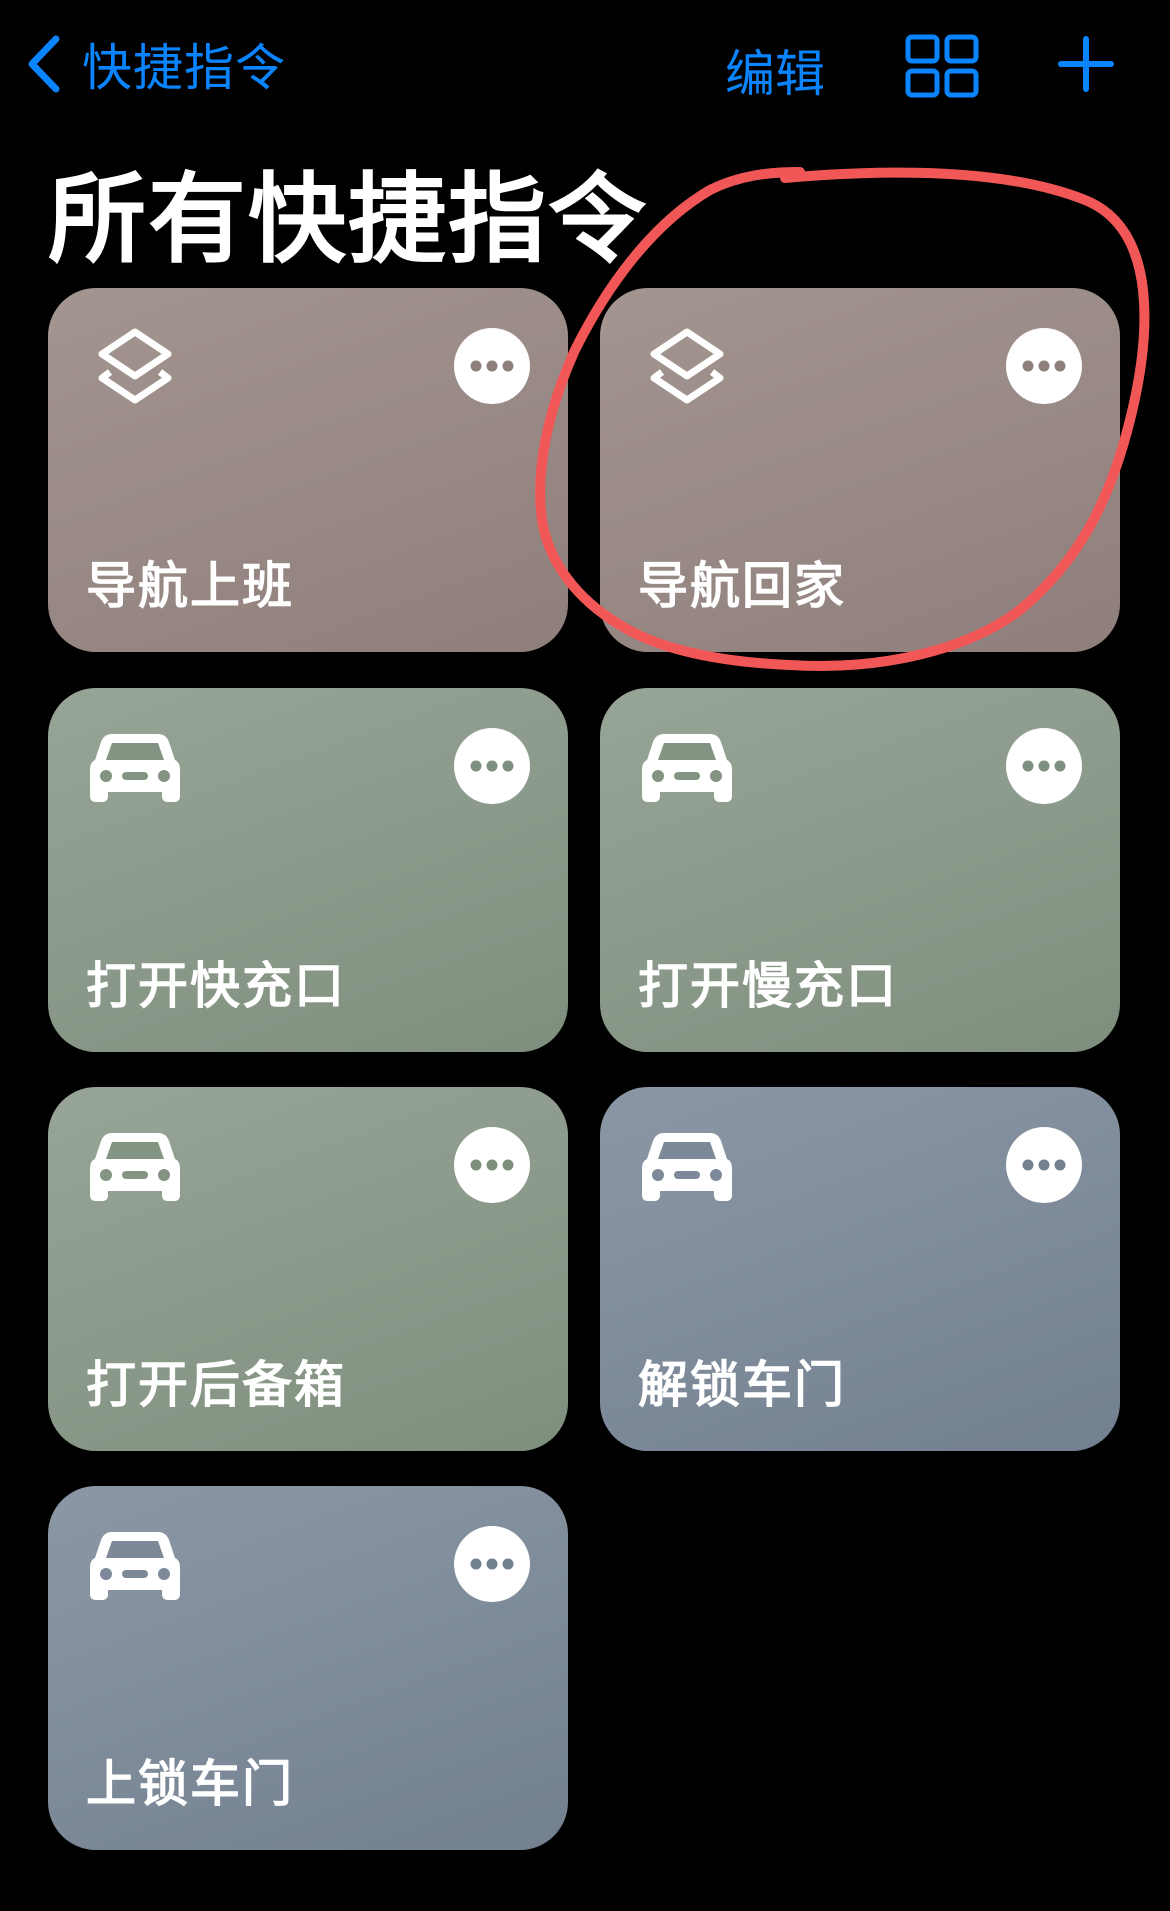 The height and width of the screenshot is (1911, 1170). I want to click on shortcut-label: 导航回家, so click(742, 586).